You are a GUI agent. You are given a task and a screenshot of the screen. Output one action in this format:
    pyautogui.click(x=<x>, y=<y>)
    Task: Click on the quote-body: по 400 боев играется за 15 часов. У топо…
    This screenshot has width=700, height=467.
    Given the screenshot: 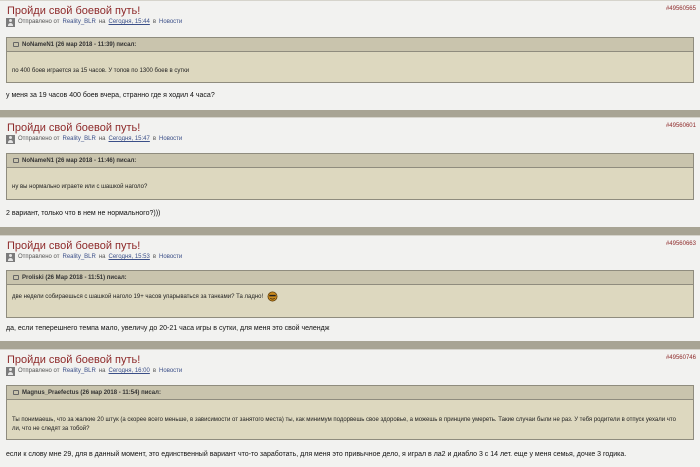 What is the action you would take?
    pyautogui.click(x=101, y=71)
    